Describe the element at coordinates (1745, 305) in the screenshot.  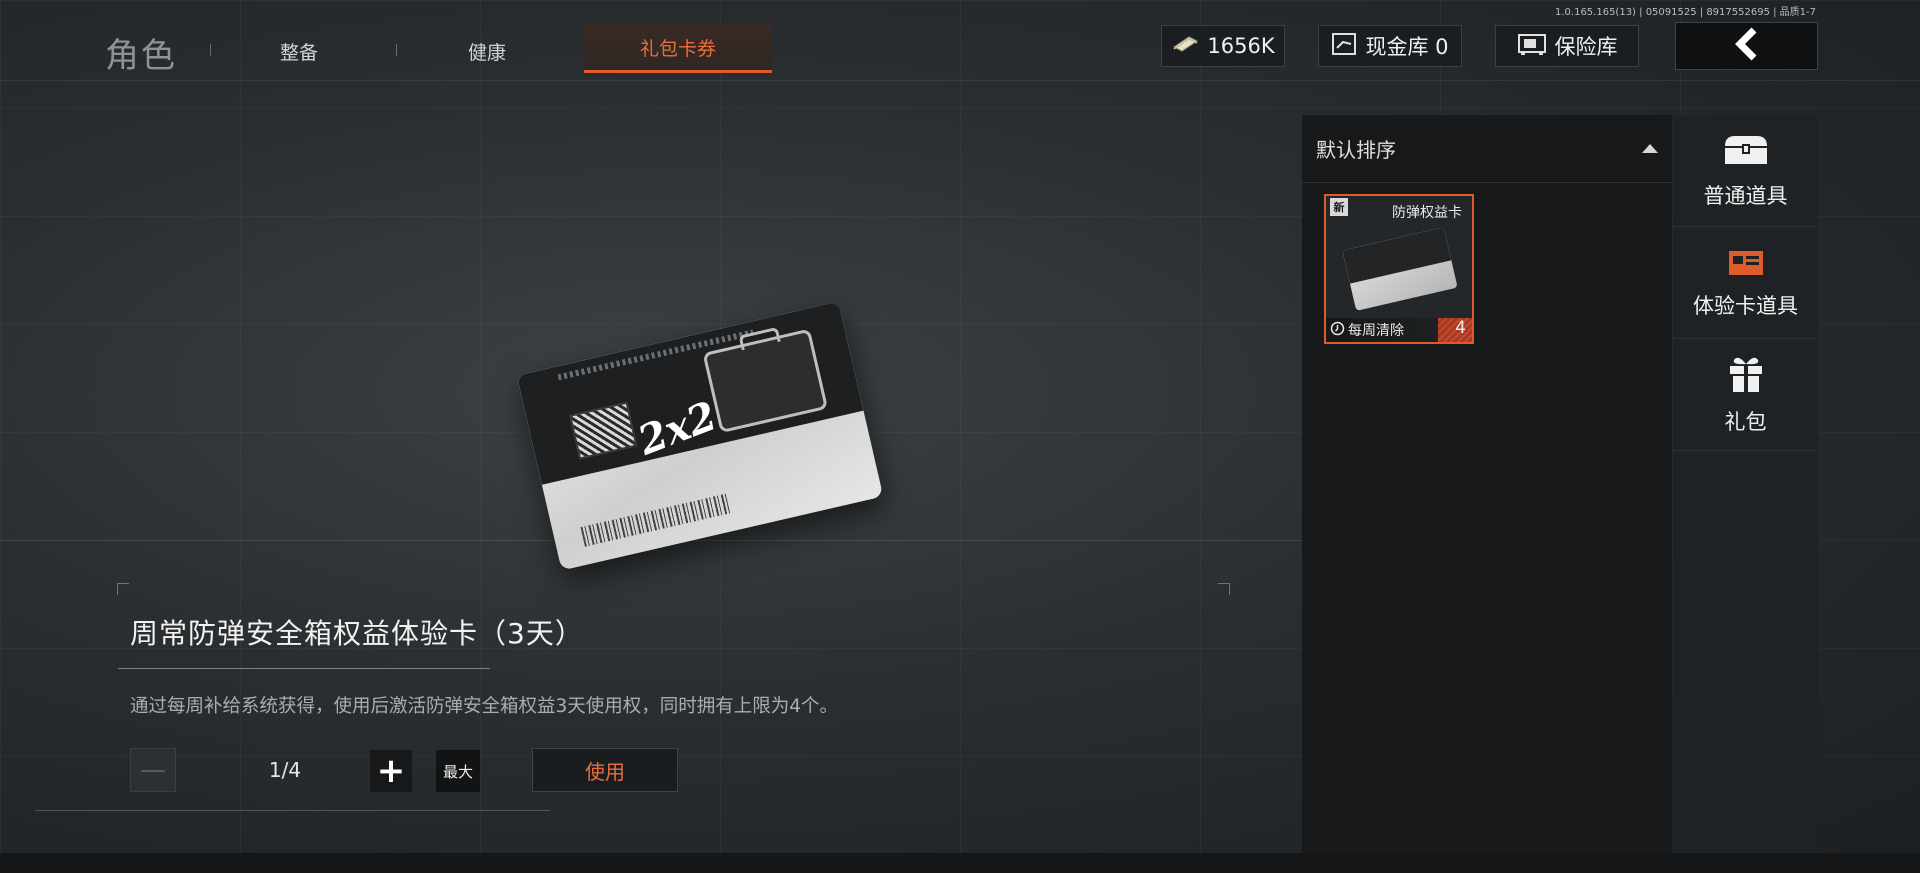
I see `category-label: 体验卡道具` at that location.